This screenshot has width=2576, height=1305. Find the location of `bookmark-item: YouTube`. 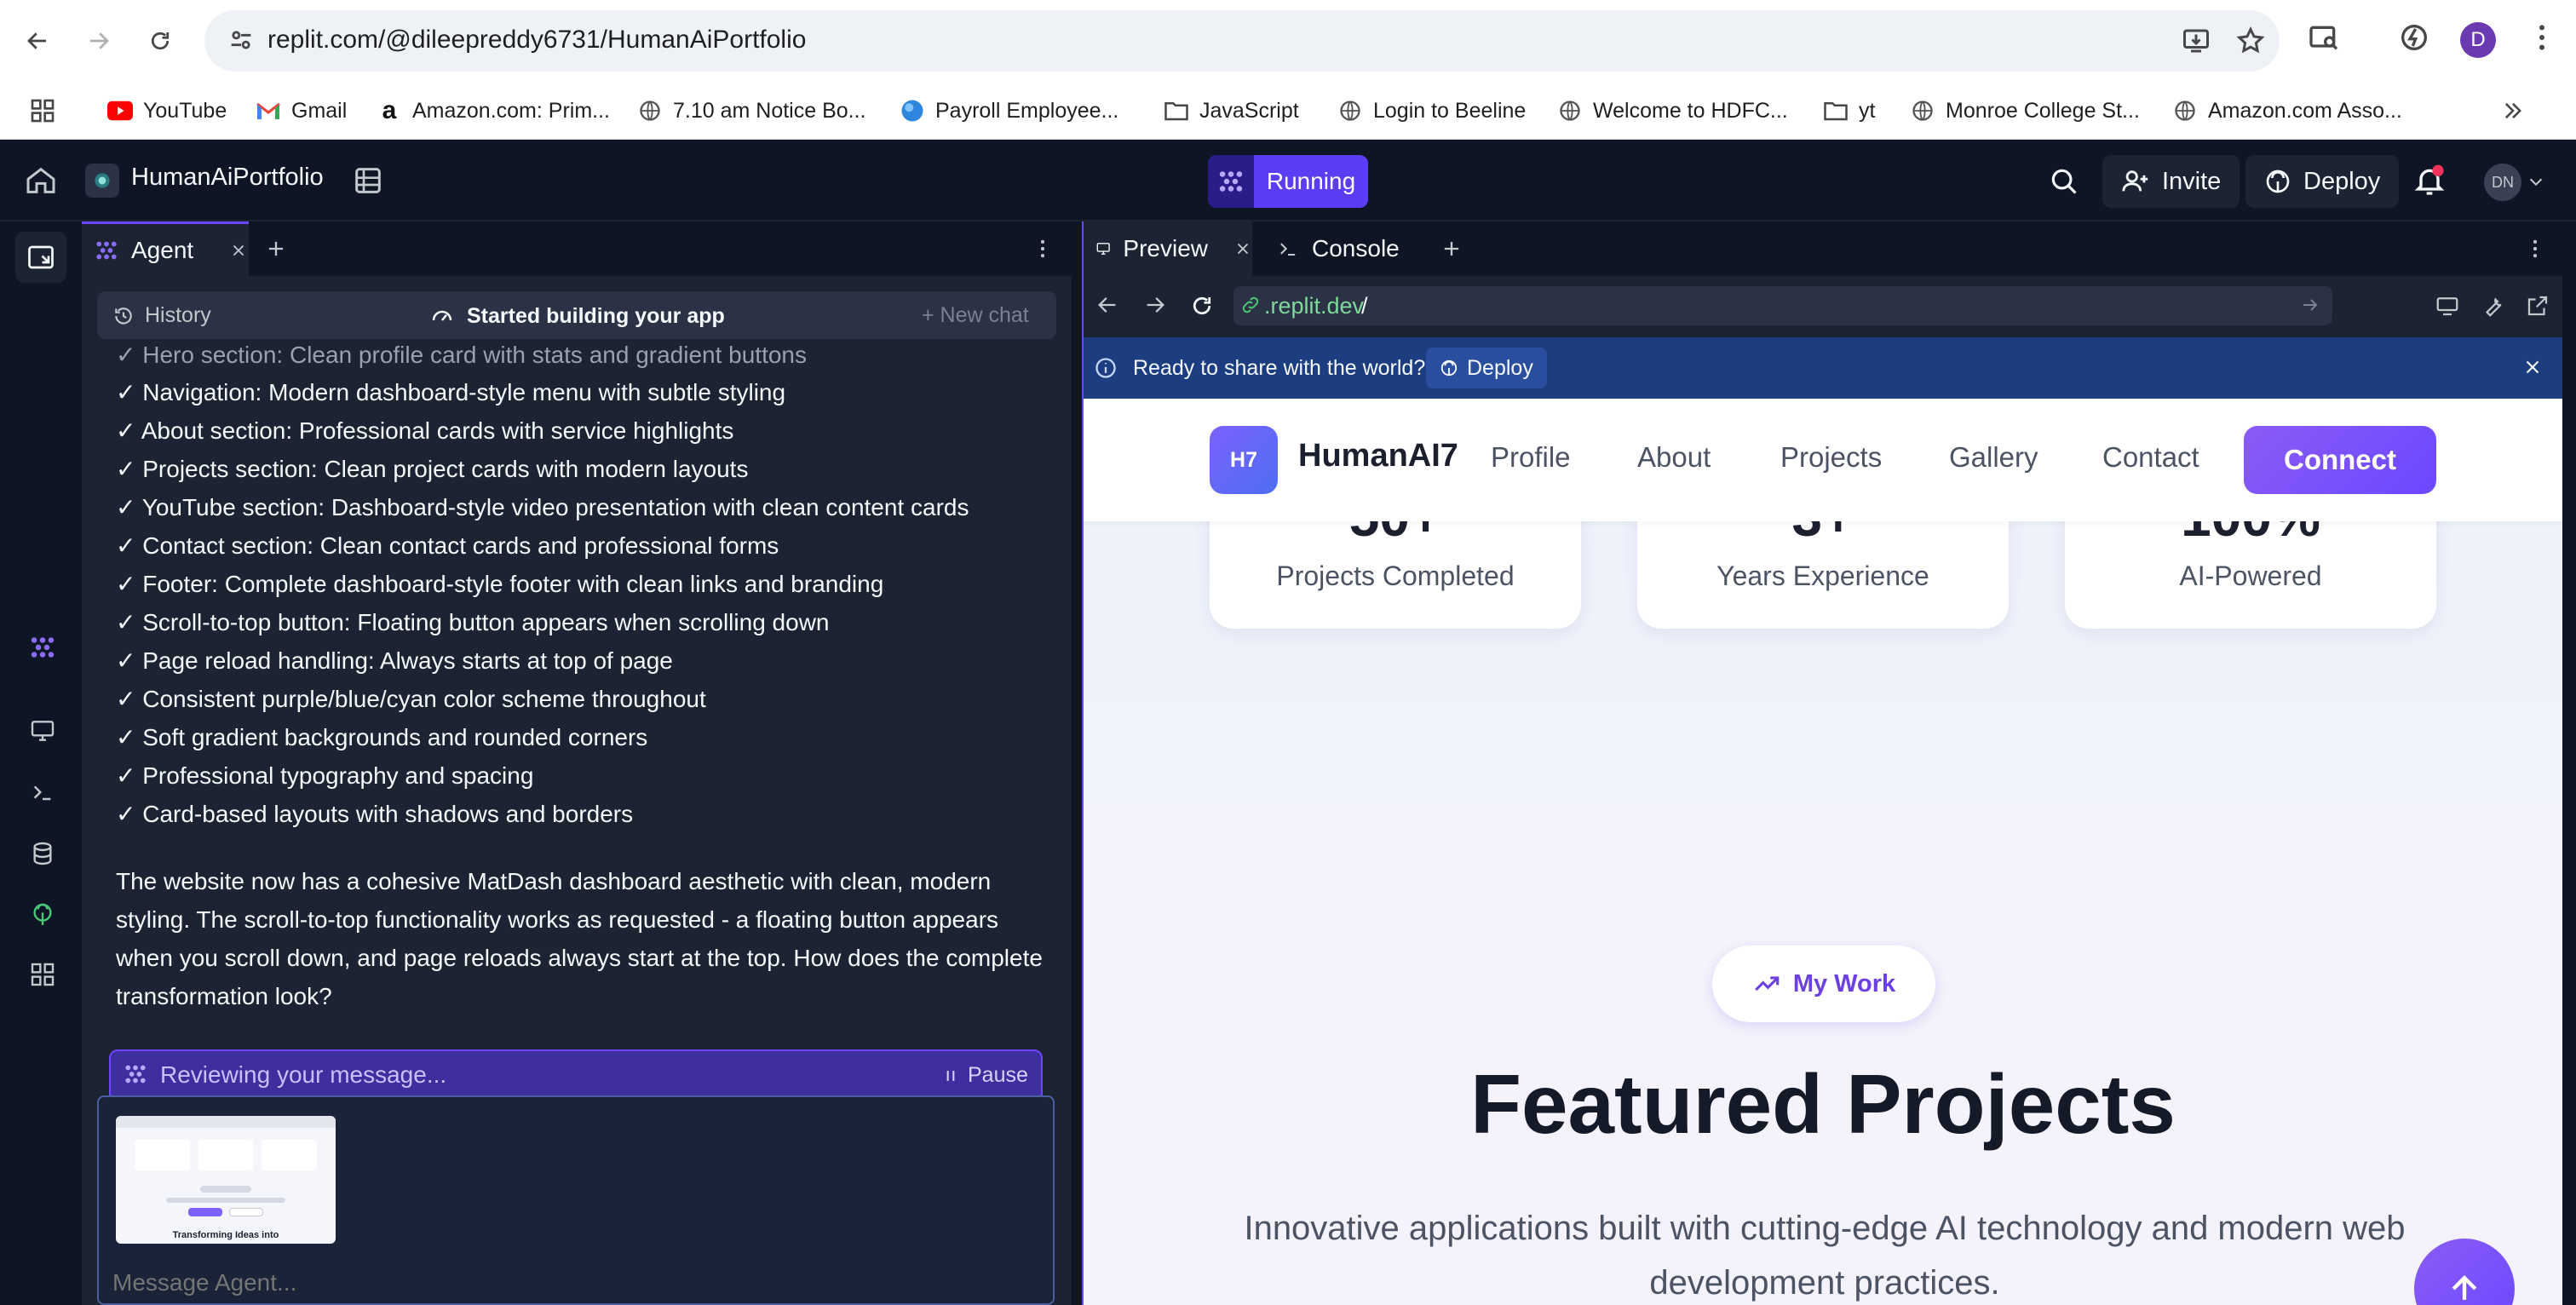

bookmark-item: YouTube is located at coordinates (167, 110).